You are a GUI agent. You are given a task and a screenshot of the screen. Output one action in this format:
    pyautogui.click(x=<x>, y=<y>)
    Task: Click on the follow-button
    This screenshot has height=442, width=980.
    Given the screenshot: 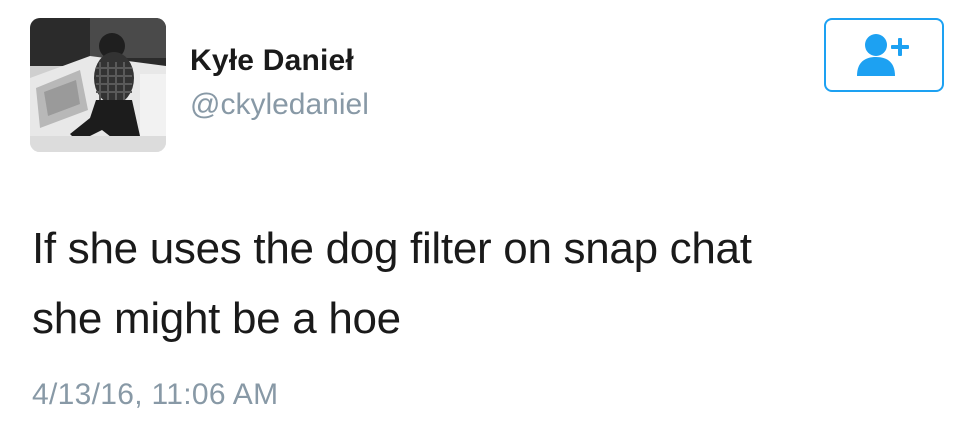 What is the action you would take?
    pyautogui.click(x=884, y=55)
    